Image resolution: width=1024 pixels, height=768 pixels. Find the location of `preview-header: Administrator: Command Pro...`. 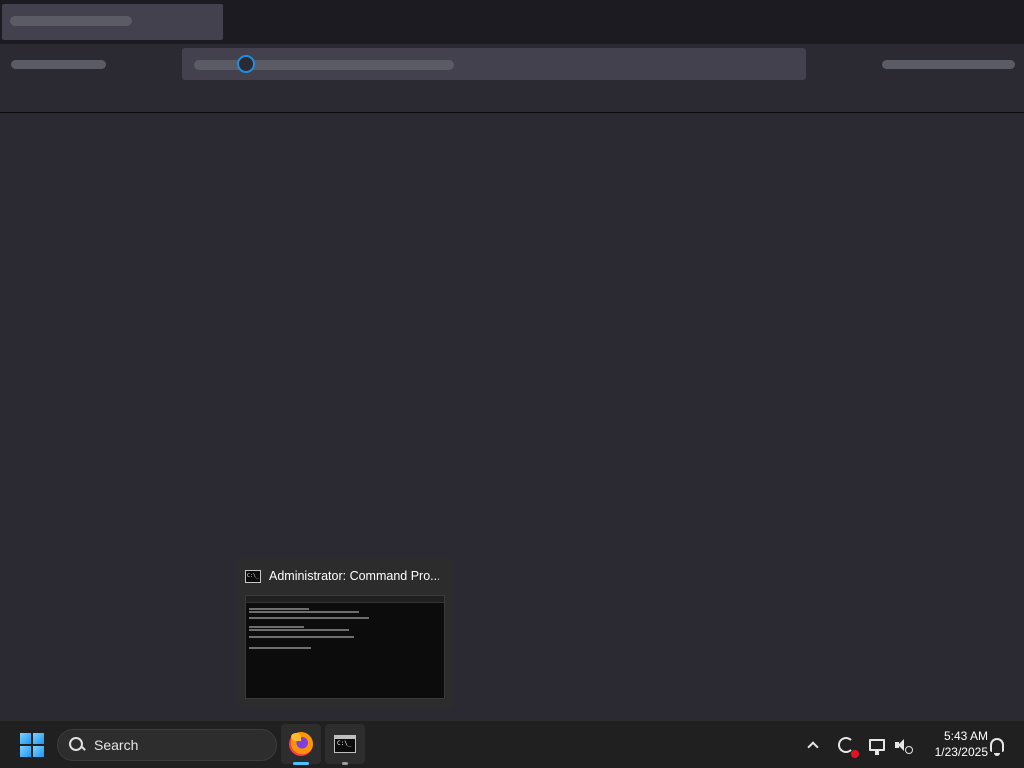

preview-header: Administrator: Command Pro... is located at coordinates (345, 576).